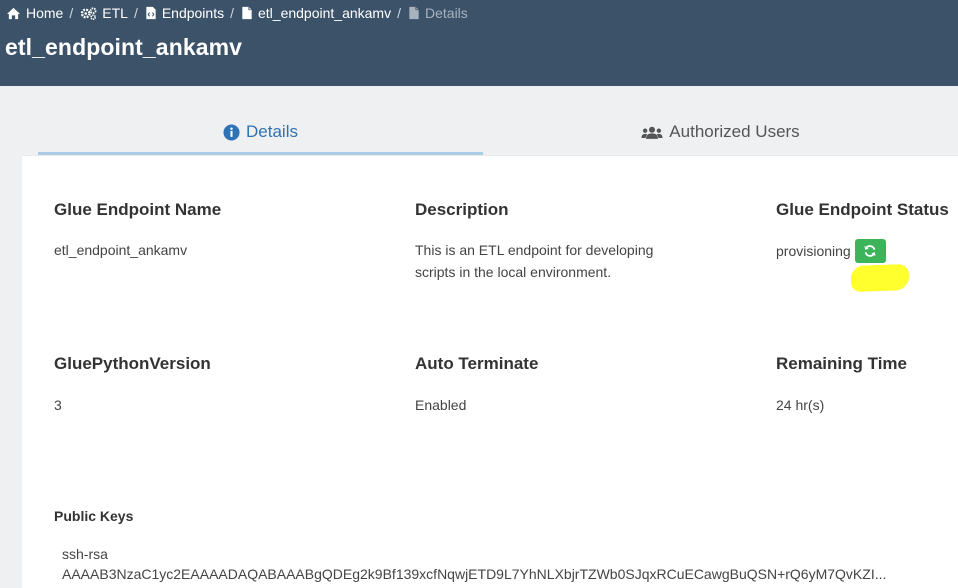 Image resolution: width=958 pixels, height=588 pixels. I want to click on home-icon, so click(13, 13).